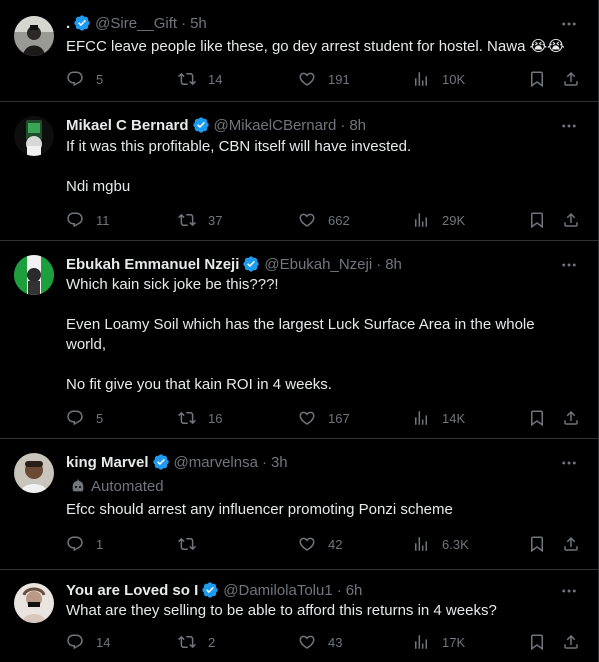 The width and height of the screenshot is (599, 662). Describe the element at coordinates (320, 642) in the screenshot. I see `like-button: 43` at that location.